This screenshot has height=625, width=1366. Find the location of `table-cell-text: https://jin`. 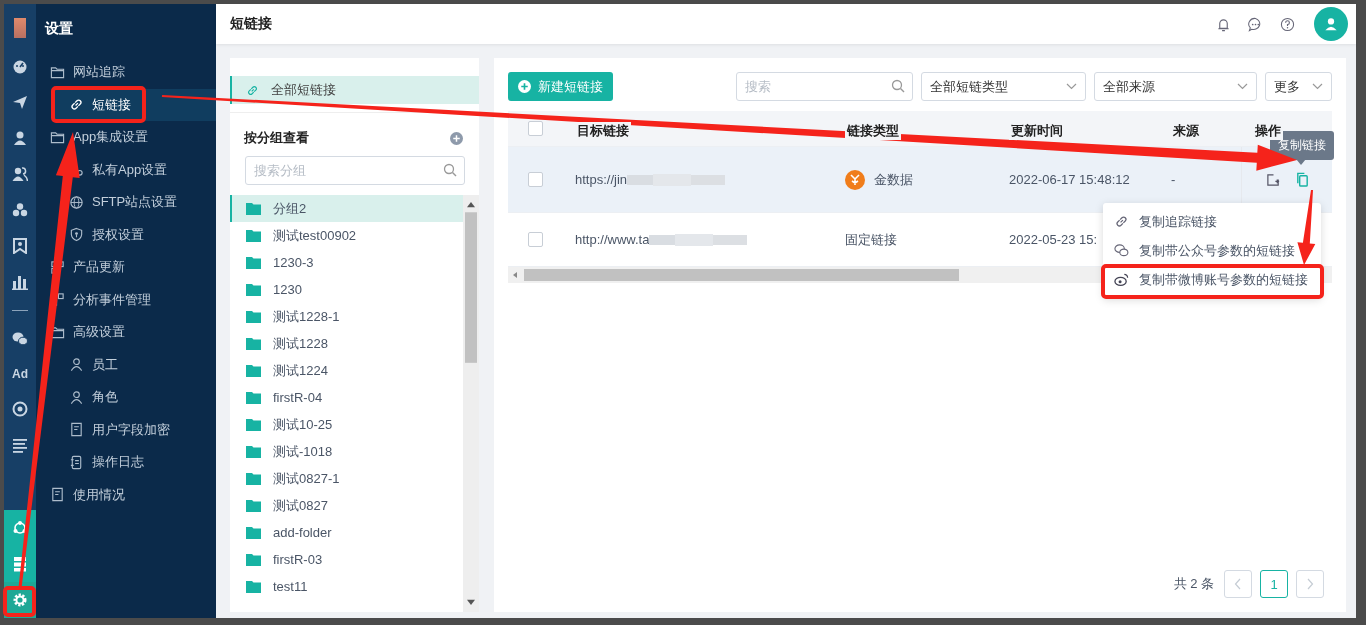

table-cell-text: https://jin is located at coordinates (601, 179).